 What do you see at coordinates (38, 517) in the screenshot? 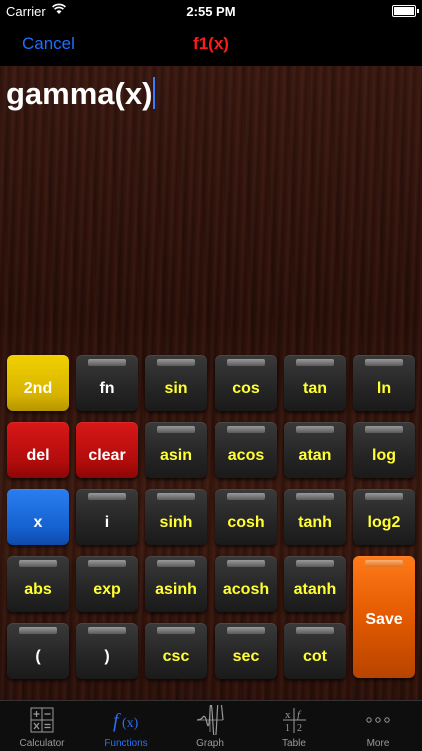
I see `key-x: x` at bounding box center [38, 517].